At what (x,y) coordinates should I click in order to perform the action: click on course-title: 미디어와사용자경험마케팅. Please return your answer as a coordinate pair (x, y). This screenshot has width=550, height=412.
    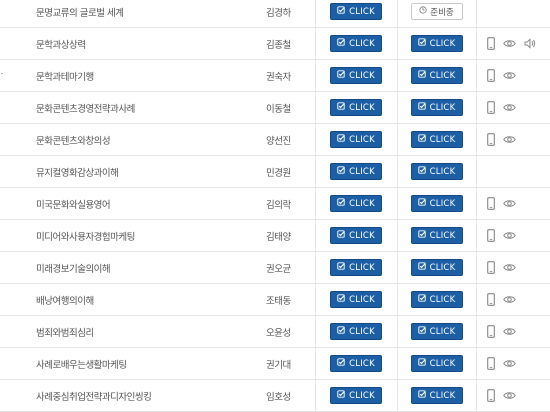
    Looking at the image, I should click on (128, 235).